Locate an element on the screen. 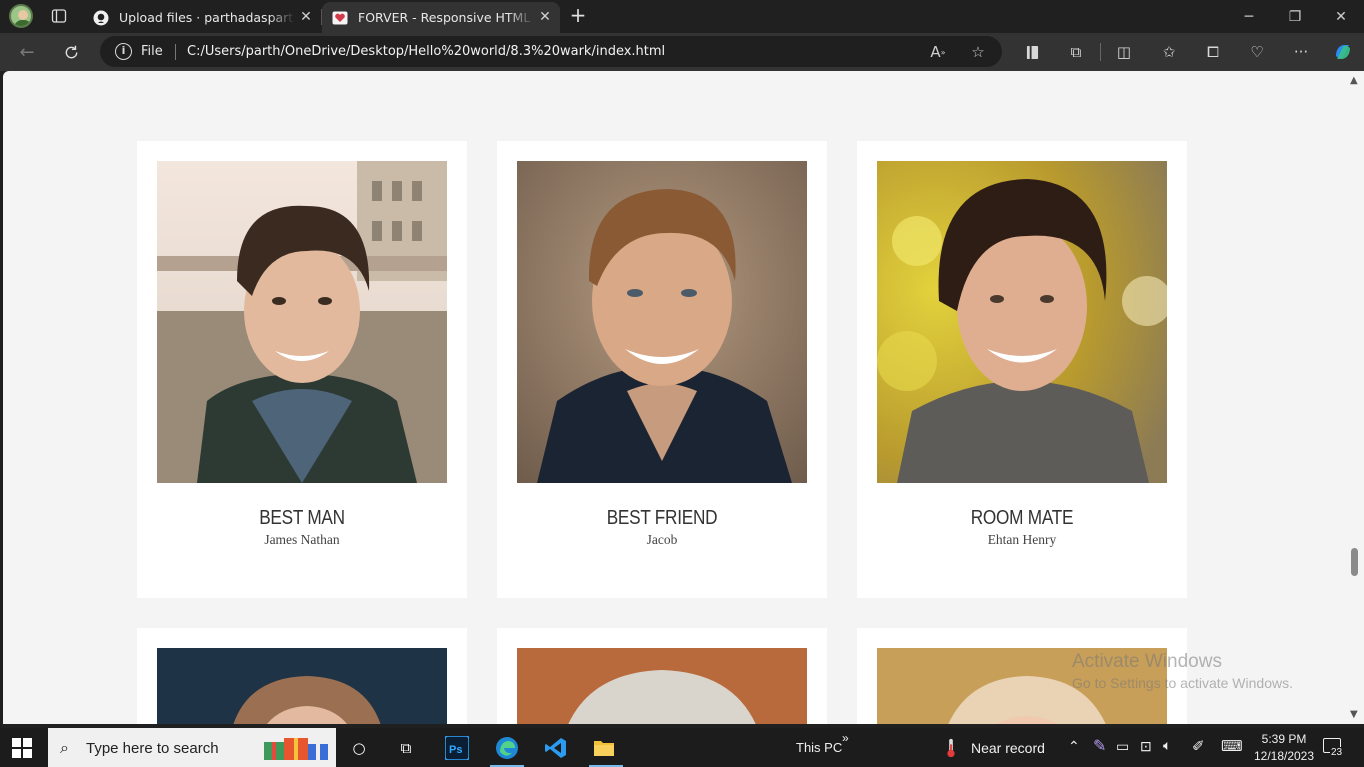 This screenshot has width=1364, height=767. new-tab-icon: + is located at coordinates (578, 16).